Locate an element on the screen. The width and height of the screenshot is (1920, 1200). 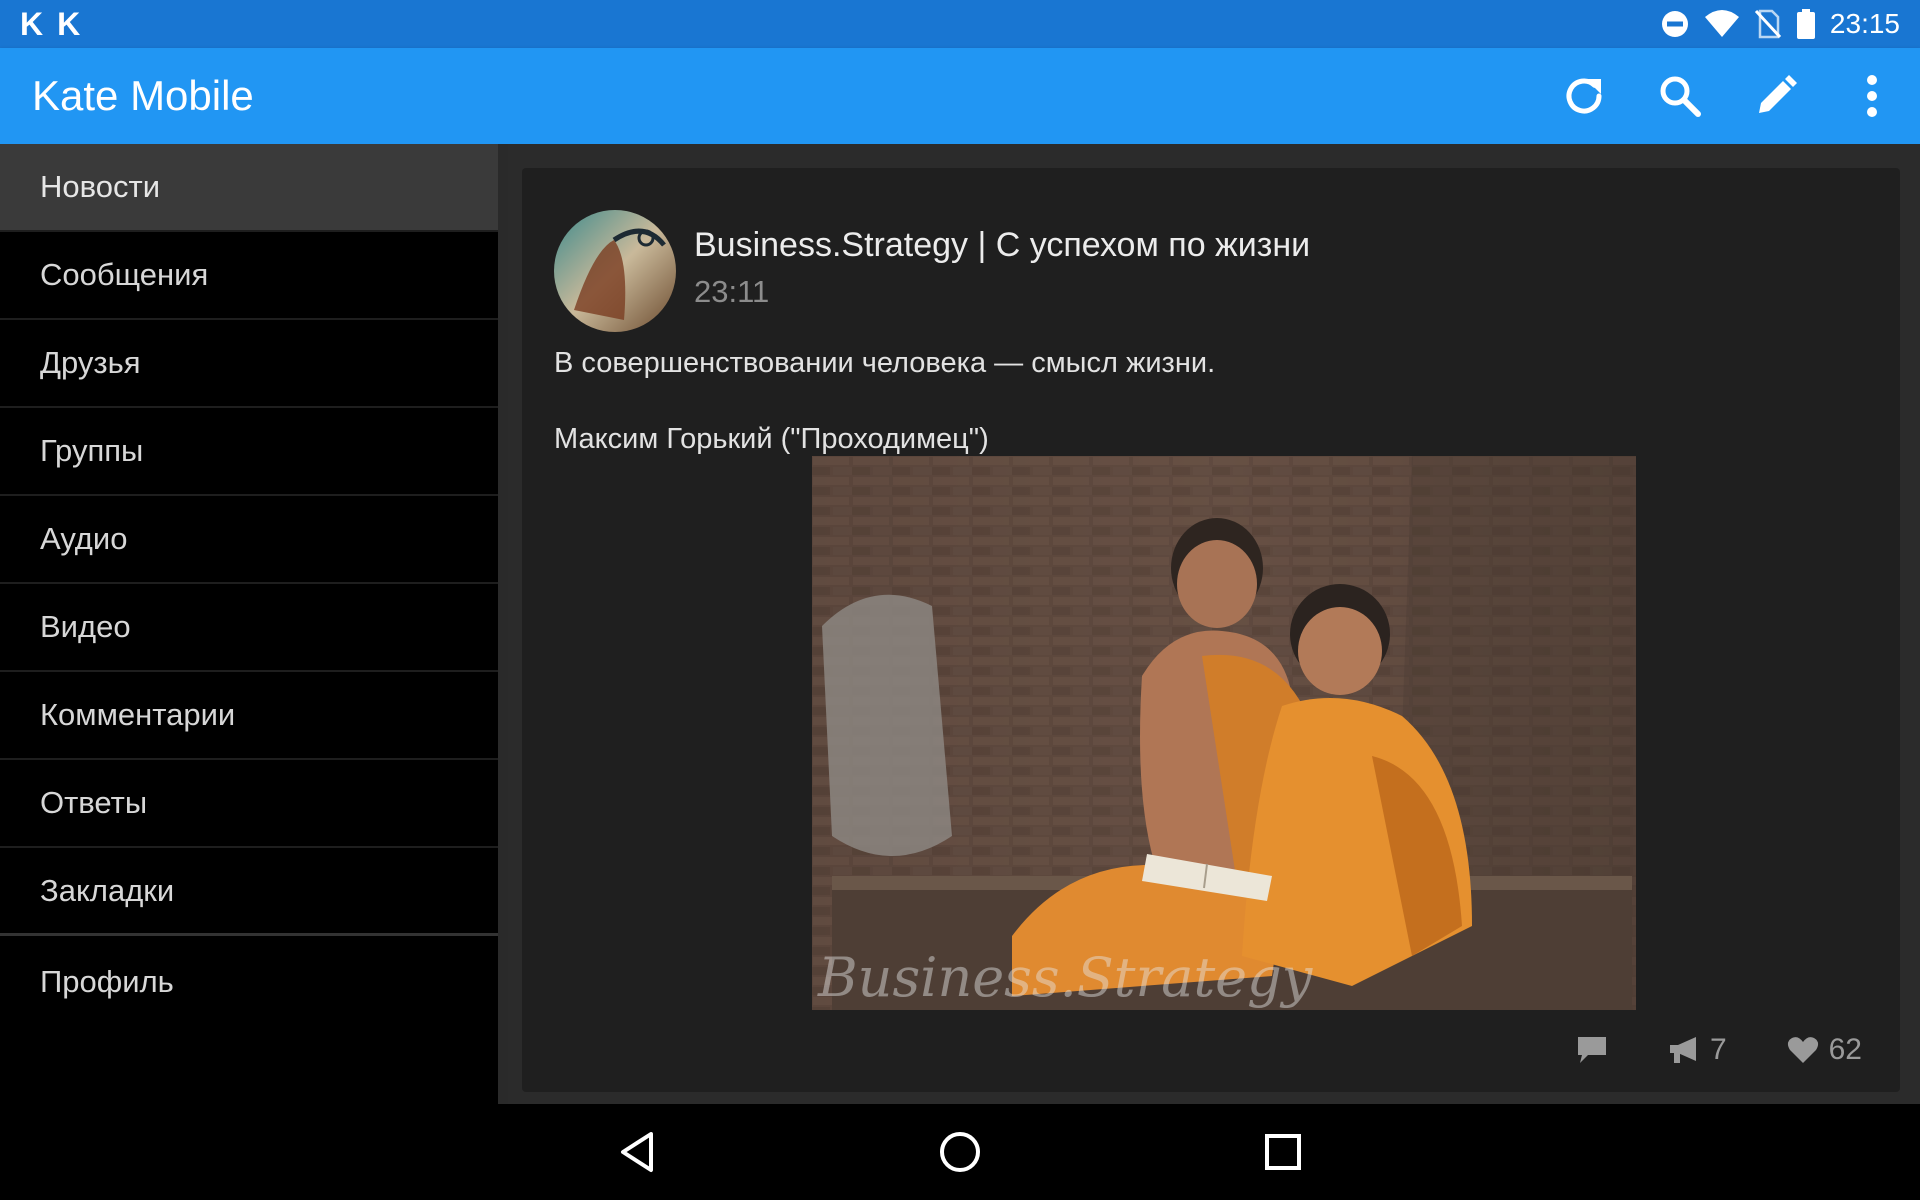
recents-icon is located at coordinates (1283, 1152).